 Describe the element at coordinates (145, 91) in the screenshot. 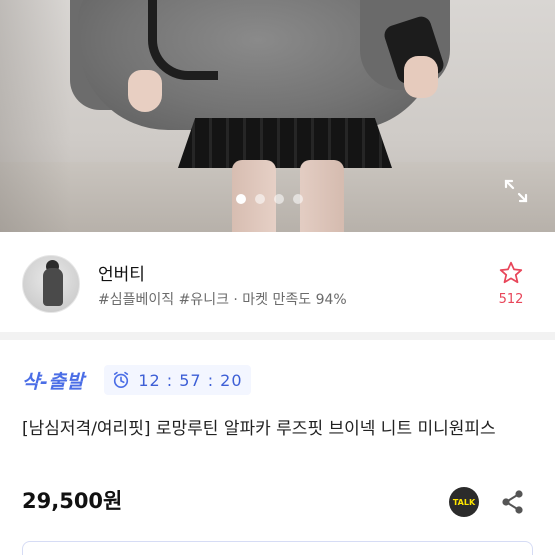

I see `hand-left` at that location.